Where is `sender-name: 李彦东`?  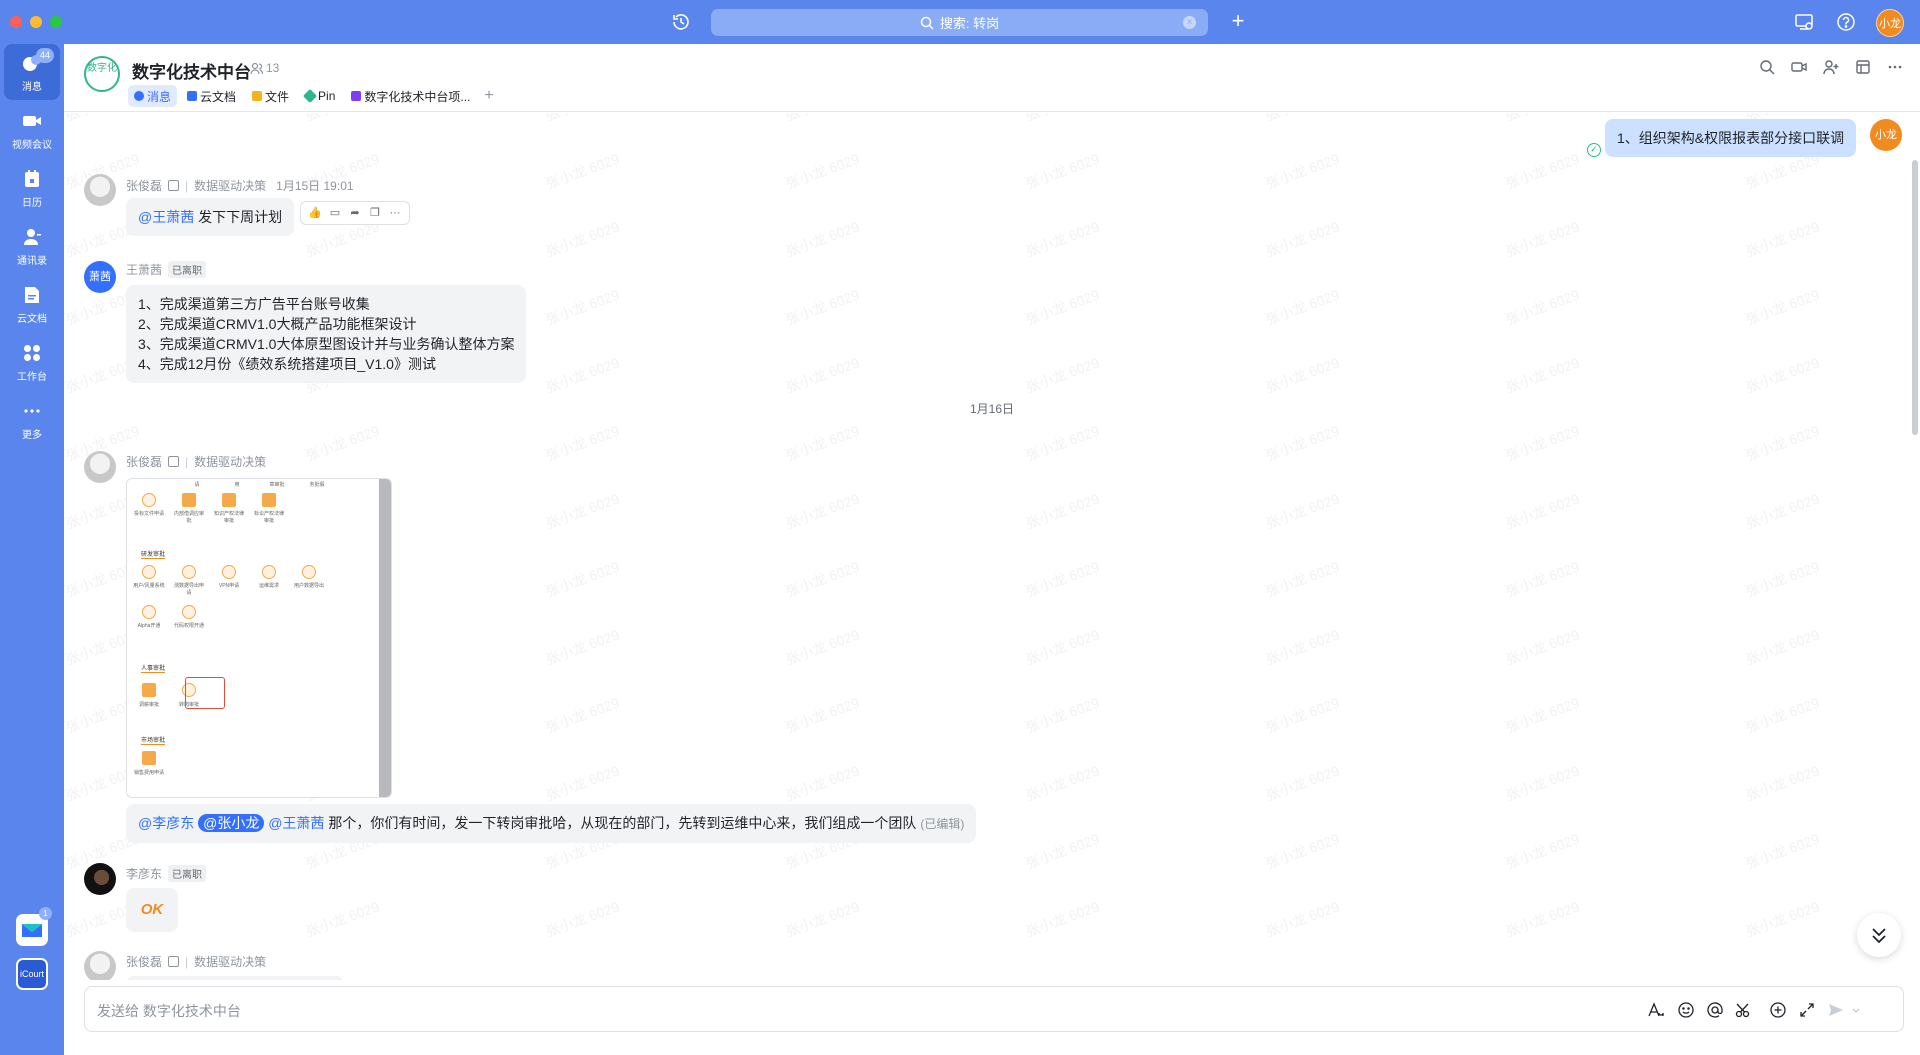
sender-name: 李彦东 is located at coordinates (144, 873).